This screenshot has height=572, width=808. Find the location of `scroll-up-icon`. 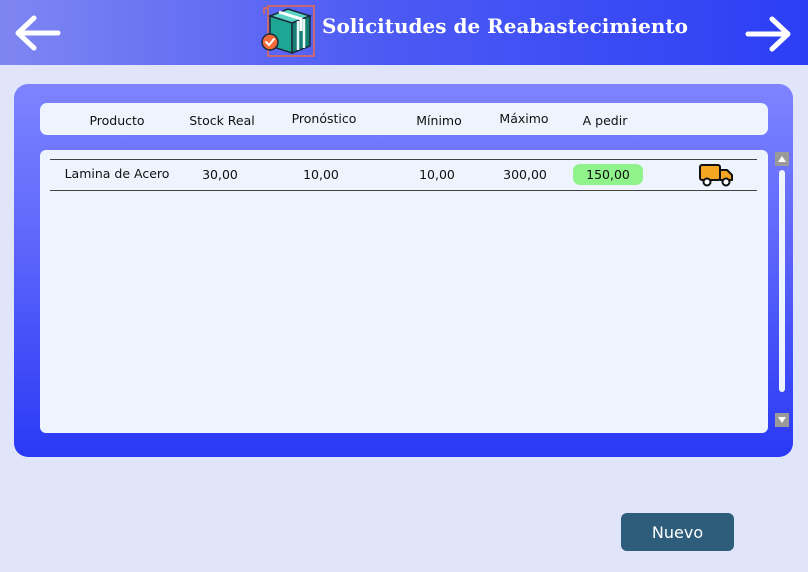

scroll-up-icon is located at coordinates (782, 159).